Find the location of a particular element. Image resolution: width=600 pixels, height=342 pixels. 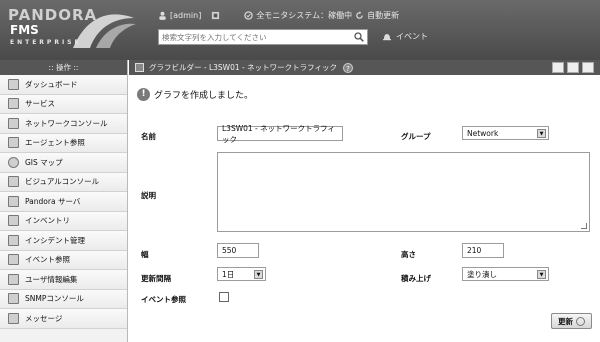

search-box is located at coordinates (263, 37).